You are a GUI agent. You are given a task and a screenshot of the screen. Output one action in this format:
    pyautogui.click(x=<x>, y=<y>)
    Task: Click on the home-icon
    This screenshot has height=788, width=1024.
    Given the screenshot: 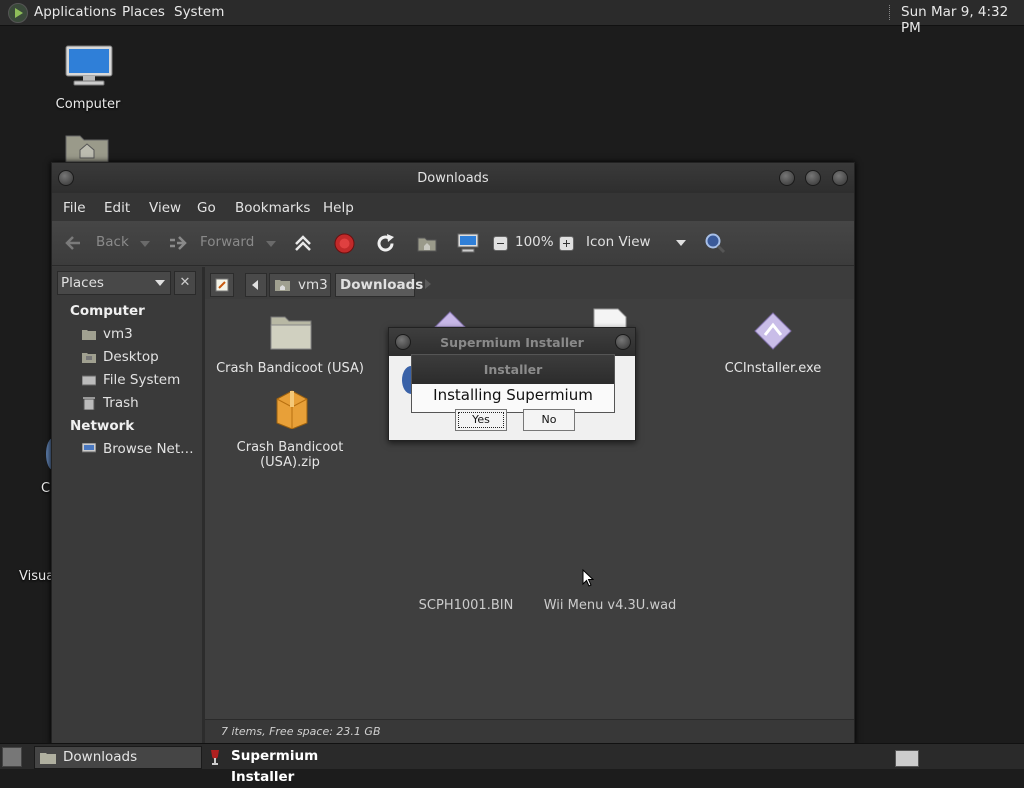 What is the action you would take?
    pyautogui.click(x=427, y=243)
    